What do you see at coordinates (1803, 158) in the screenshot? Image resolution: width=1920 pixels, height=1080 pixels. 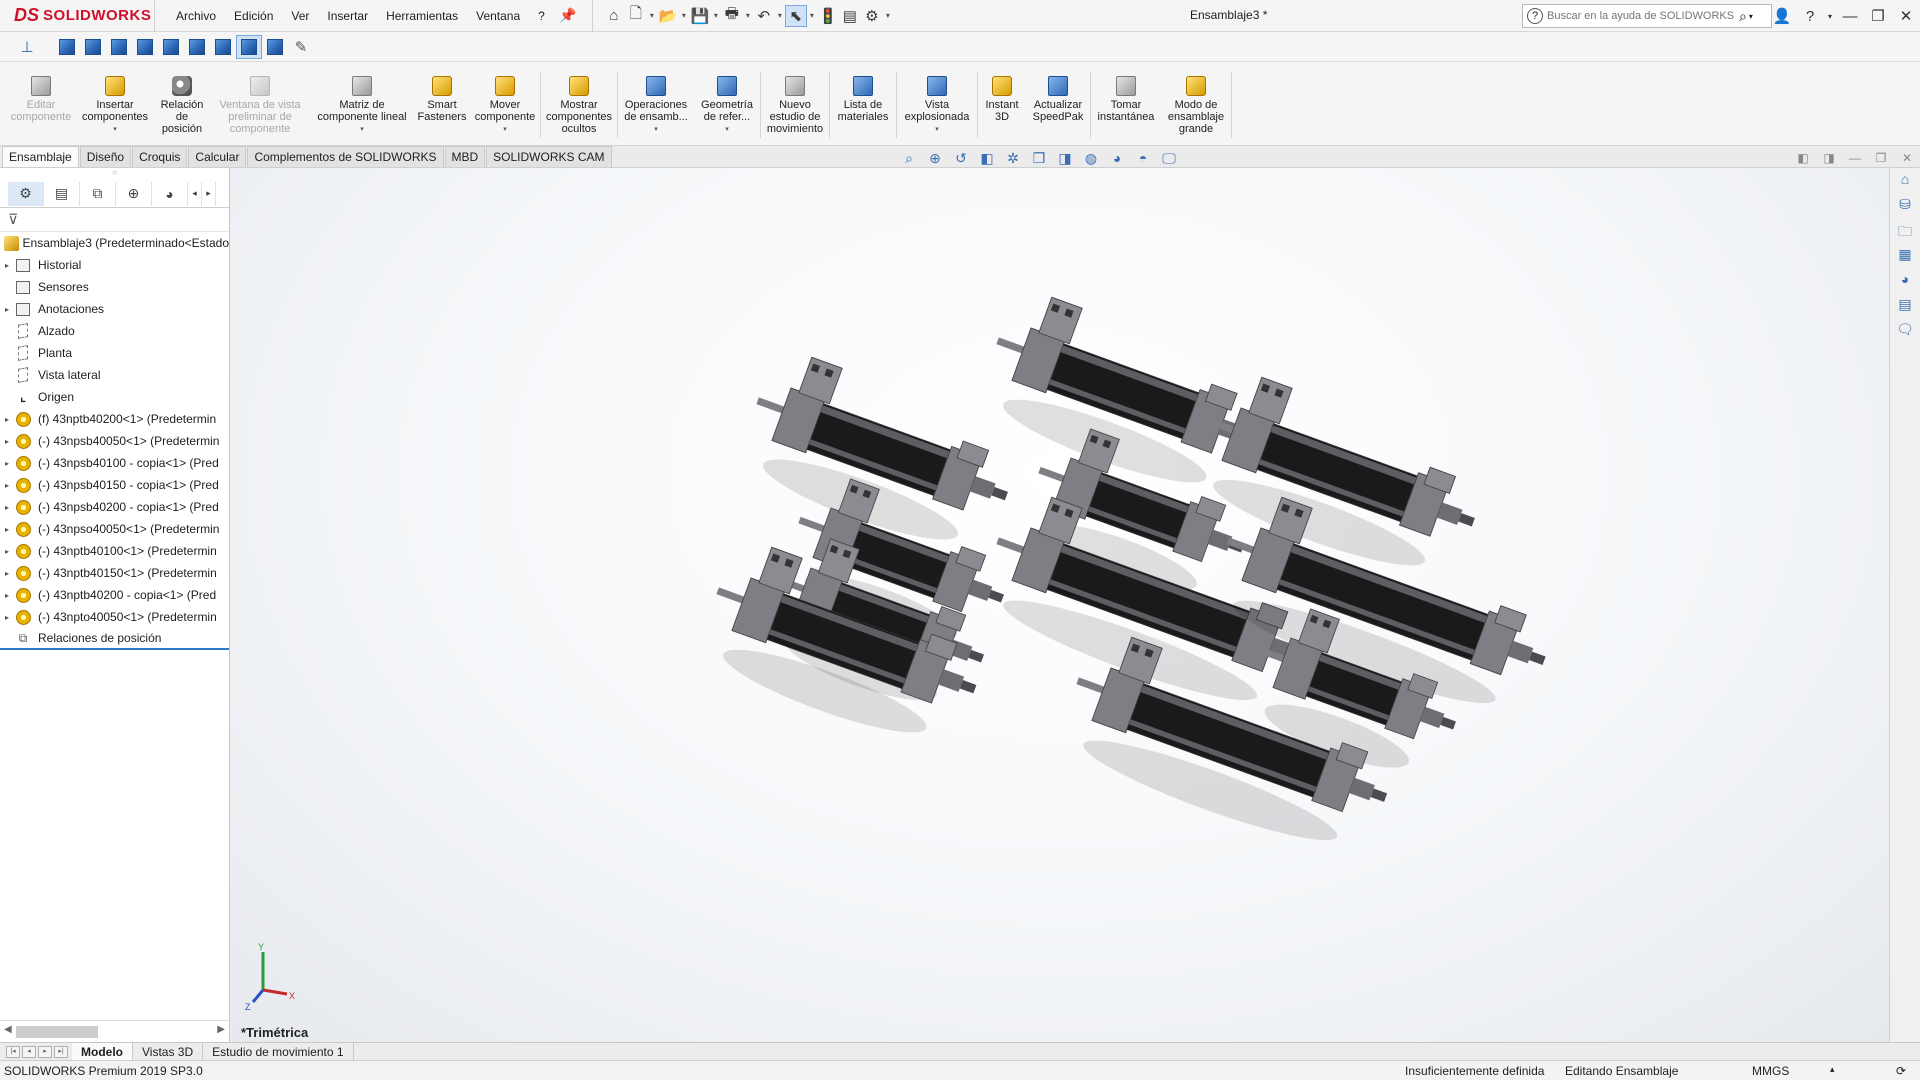 I see `viewport-collapse-left-icon: ◧` at bounding box center [1803, 158].